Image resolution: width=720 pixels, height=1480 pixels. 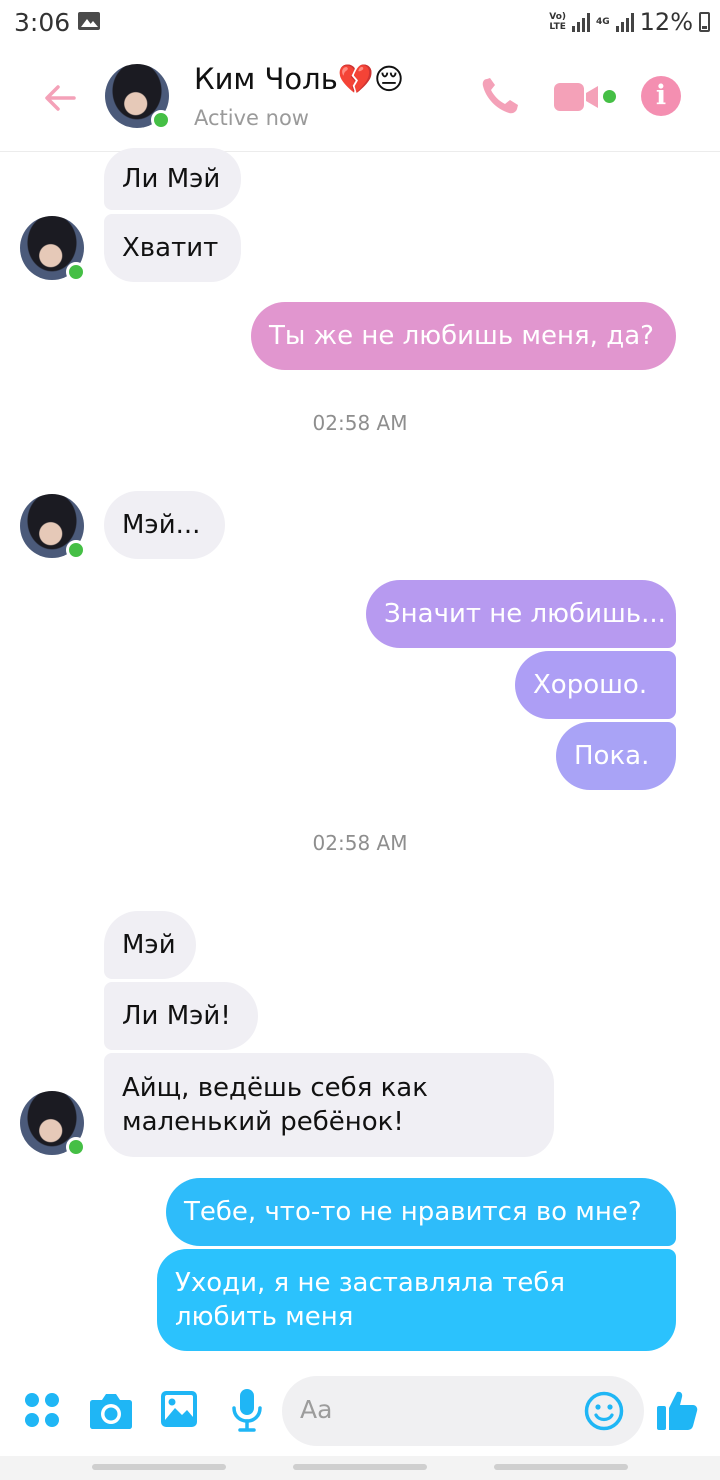 I want to click on back-arrow-icon, so click(x=60, y=98).